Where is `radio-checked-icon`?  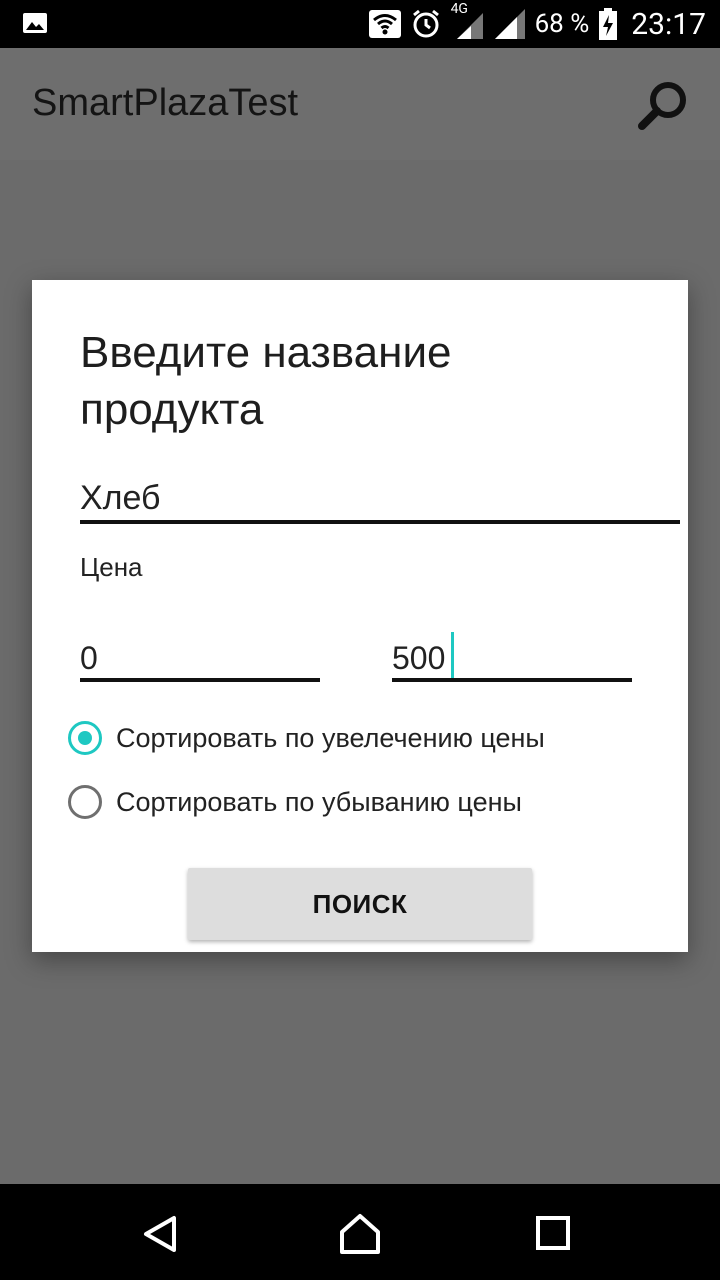 radio-checked-icon is located at coordinates (85, 738).